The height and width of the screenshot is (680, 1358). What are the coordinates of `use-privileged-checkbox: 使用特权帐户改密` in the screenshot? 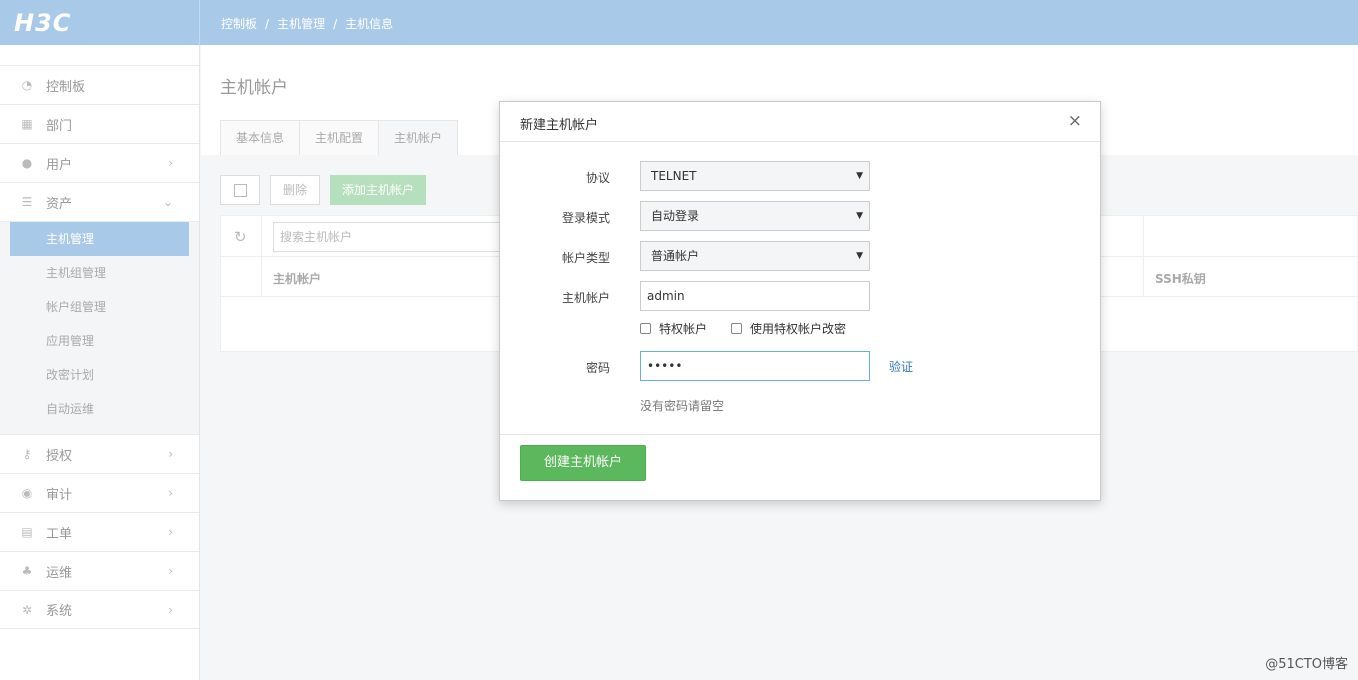 It's located at (788, 328).